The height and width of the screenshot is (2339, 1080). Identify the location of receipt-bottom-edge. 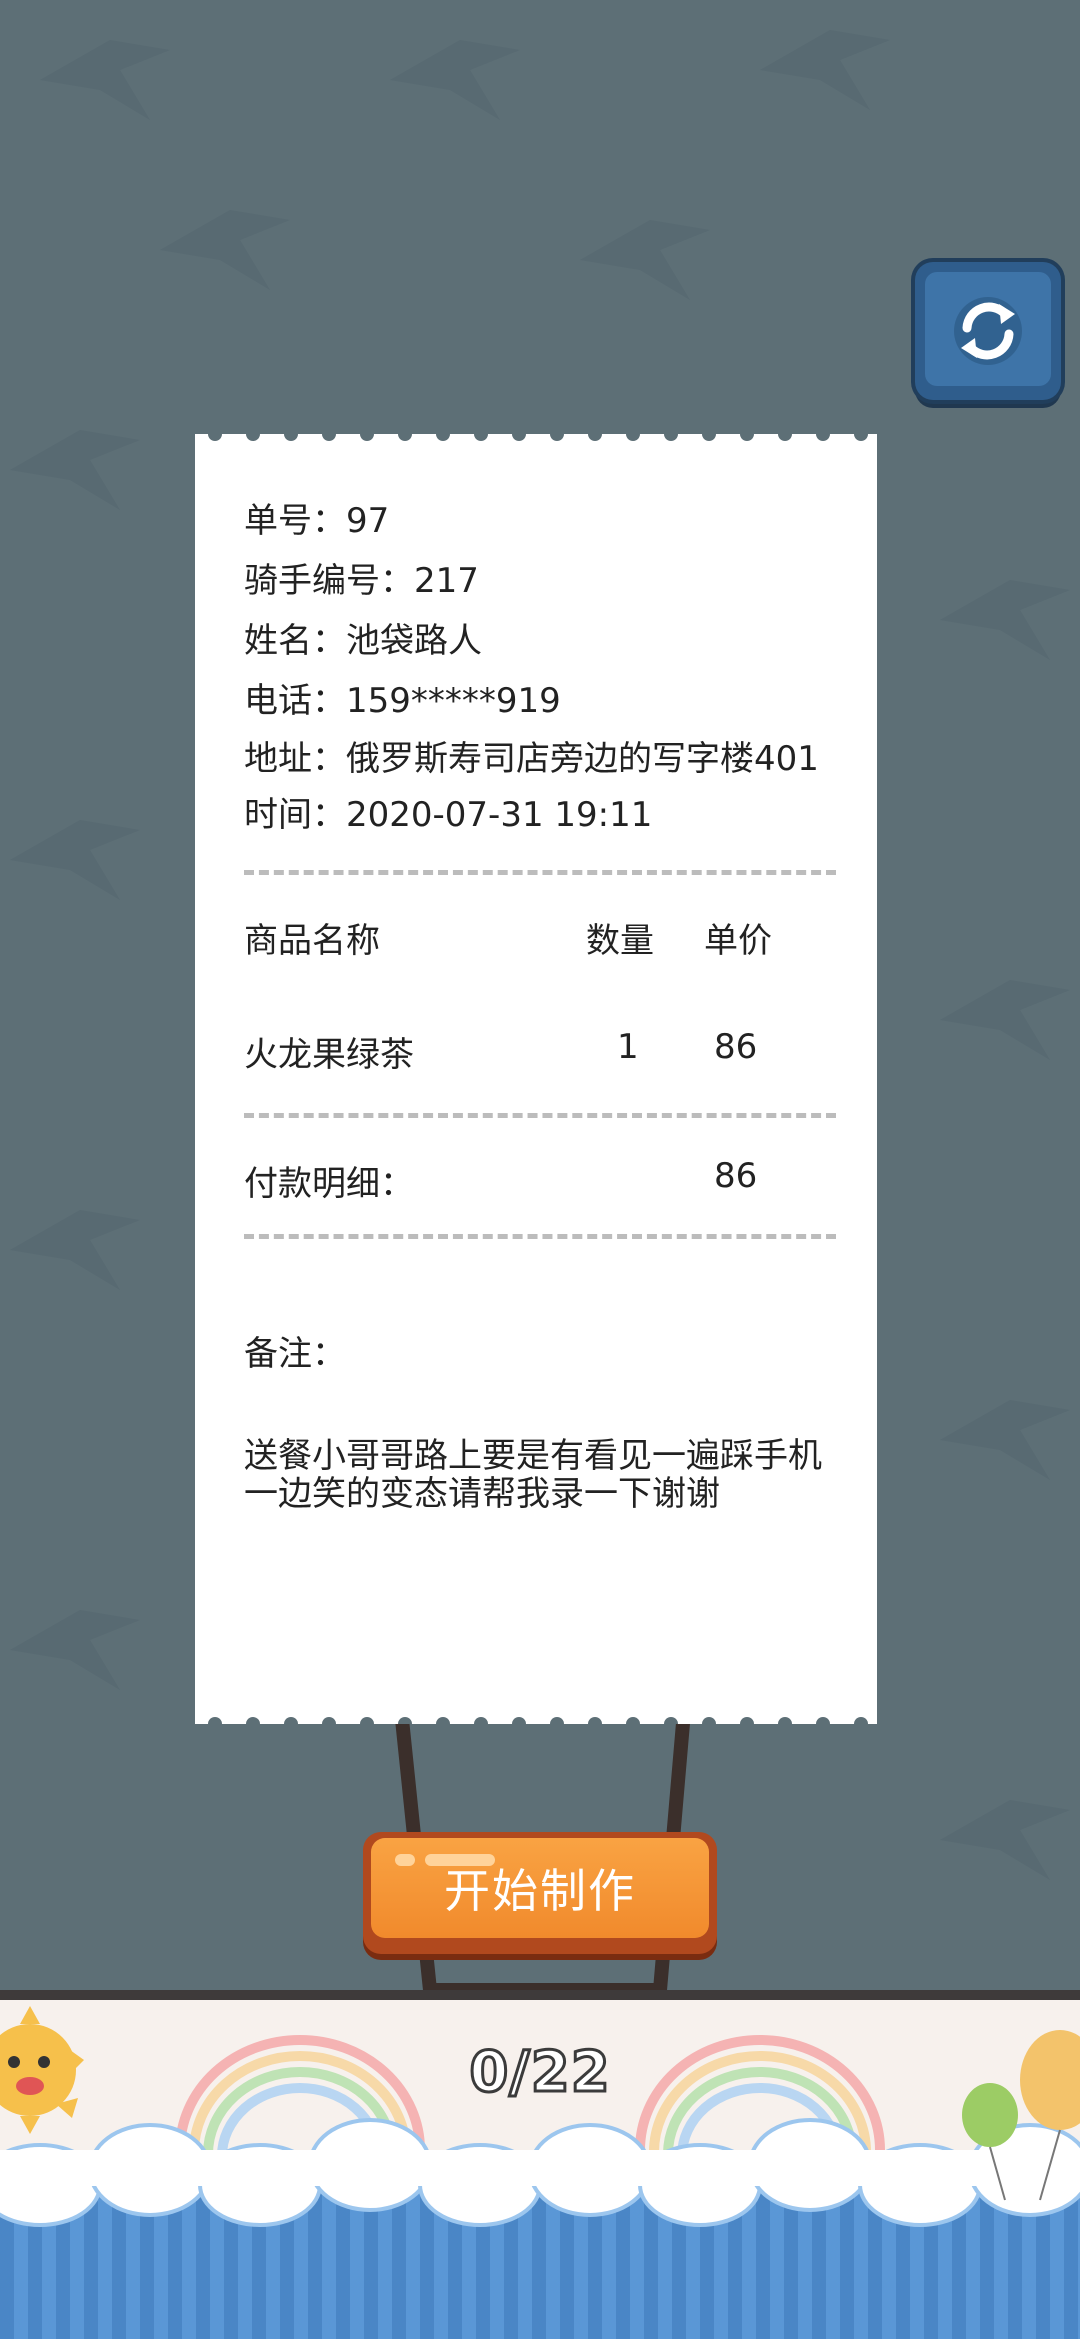
(536, 1717).